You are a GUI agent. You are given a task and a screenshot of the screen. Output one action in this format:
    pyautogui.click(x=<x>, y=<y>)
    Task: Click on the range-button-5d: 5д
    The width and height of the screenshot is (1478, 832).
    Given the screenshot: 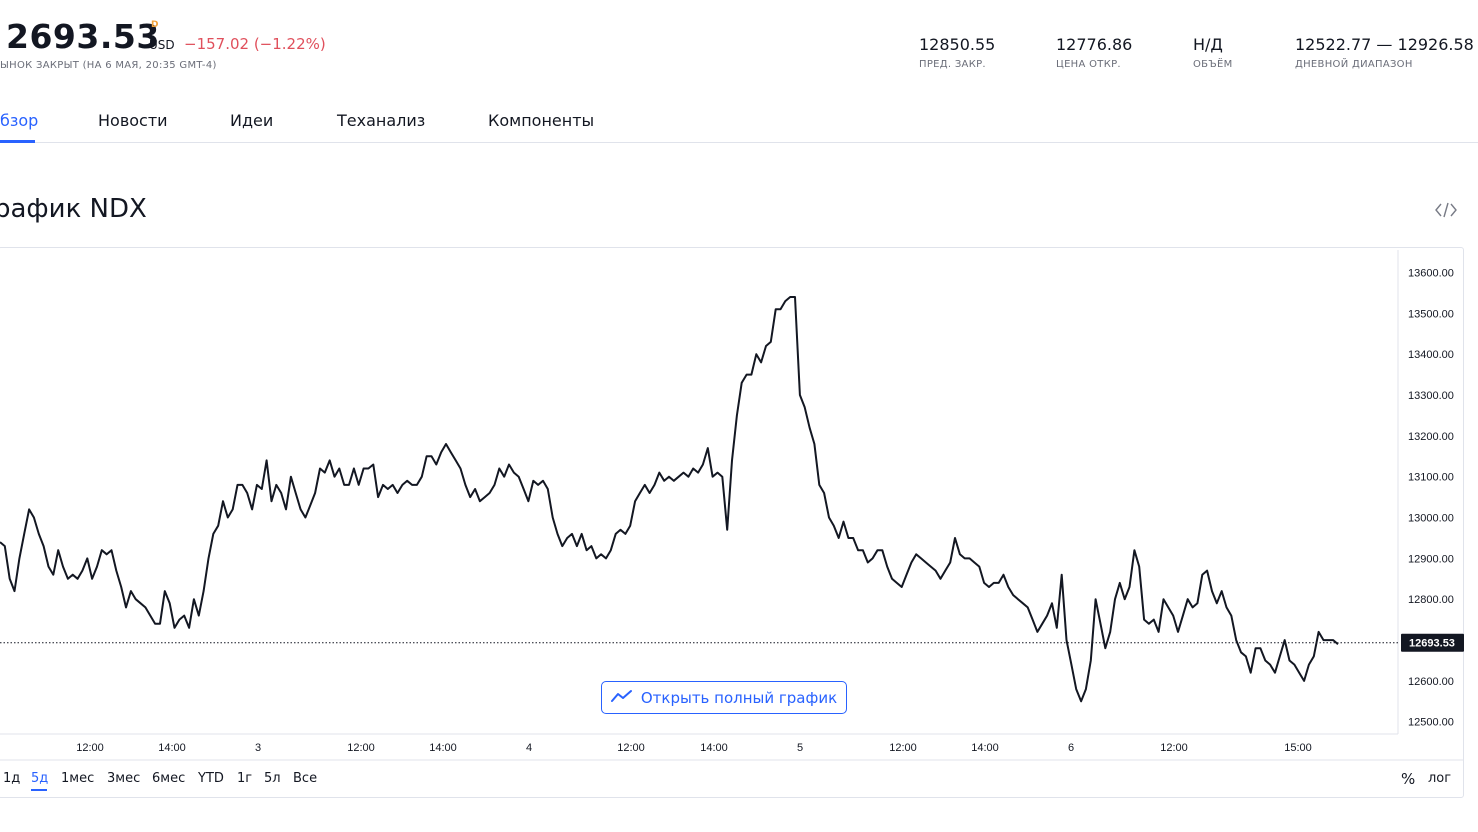 What is the action you would take?
    pyautogui.click(x=39, y=778)
    